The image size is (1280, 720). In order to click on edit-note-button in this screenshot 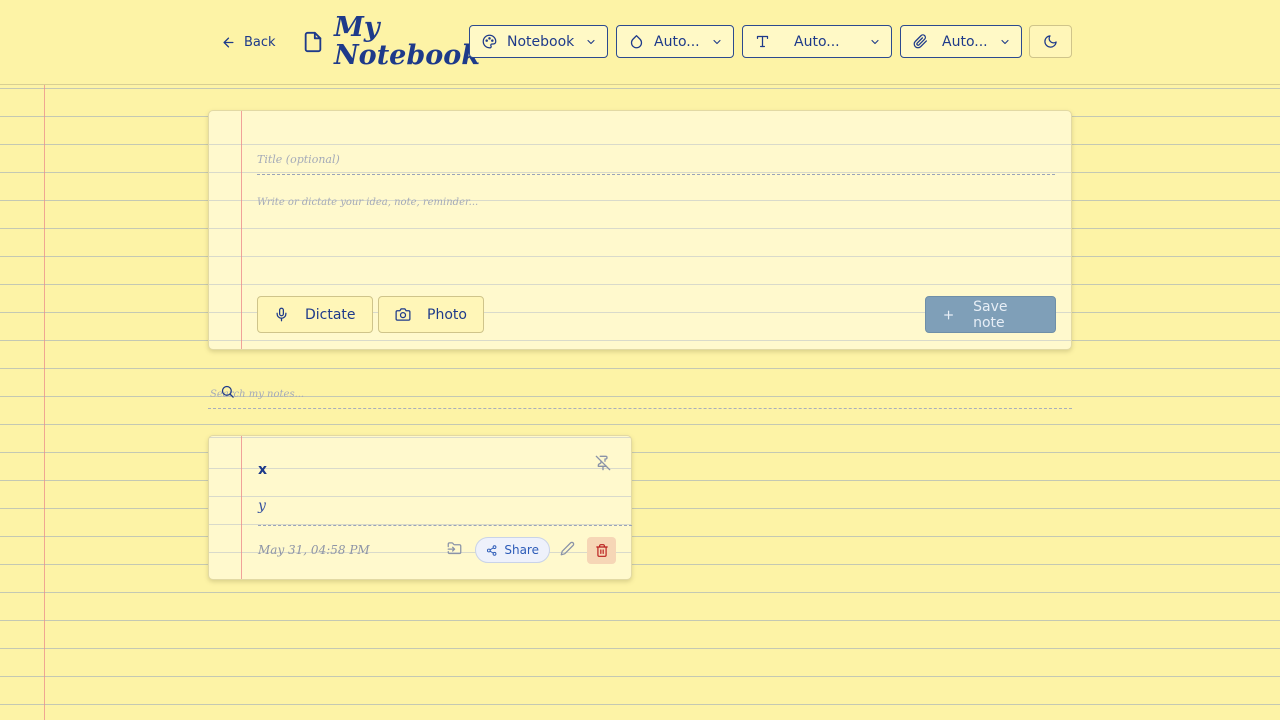, I will do `click(567, 548)`.